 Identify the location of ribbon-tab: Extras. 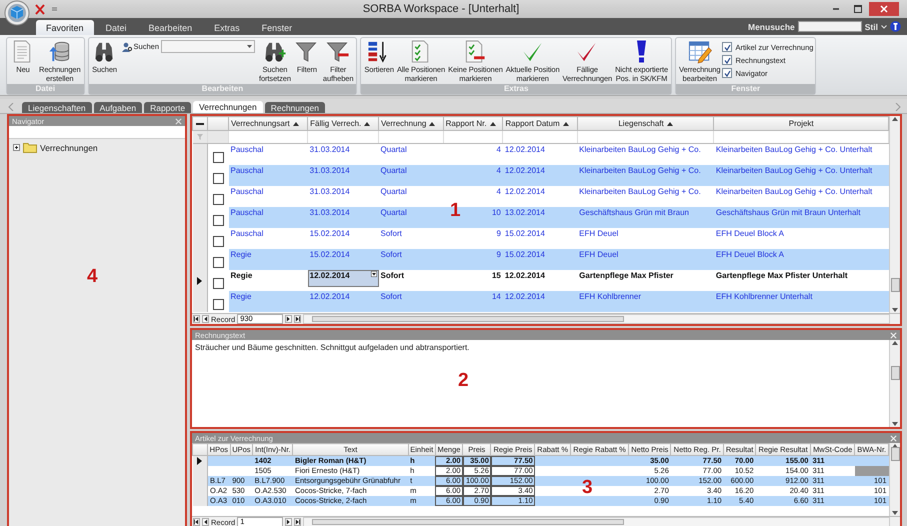
(227, 27).